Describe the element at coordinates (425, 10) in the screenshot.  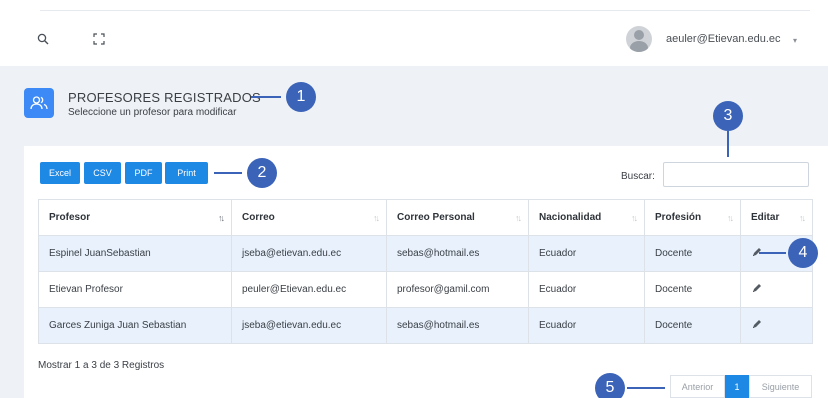
I see `topbar-divider` at that location.